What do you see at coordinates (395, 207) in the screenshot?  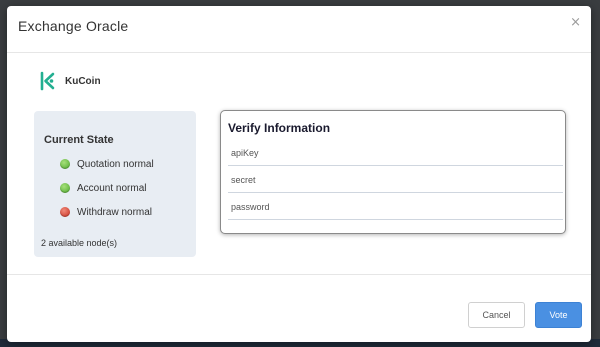 I see `password-input` at bounding box center [395, 207].